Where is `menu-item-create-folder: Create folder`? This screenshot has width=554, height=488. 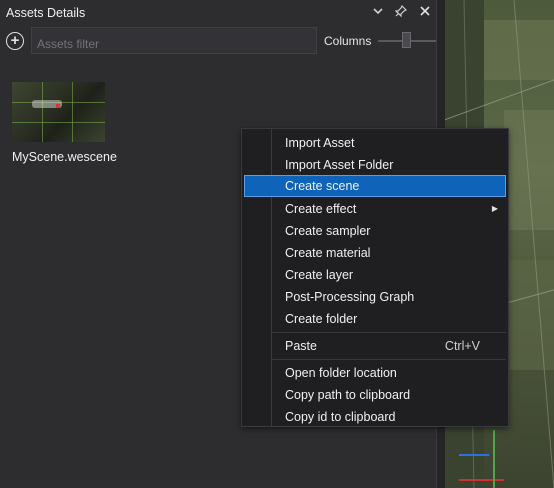 menu-item-create-folder: Create folder is located at coordinates (375, 319).